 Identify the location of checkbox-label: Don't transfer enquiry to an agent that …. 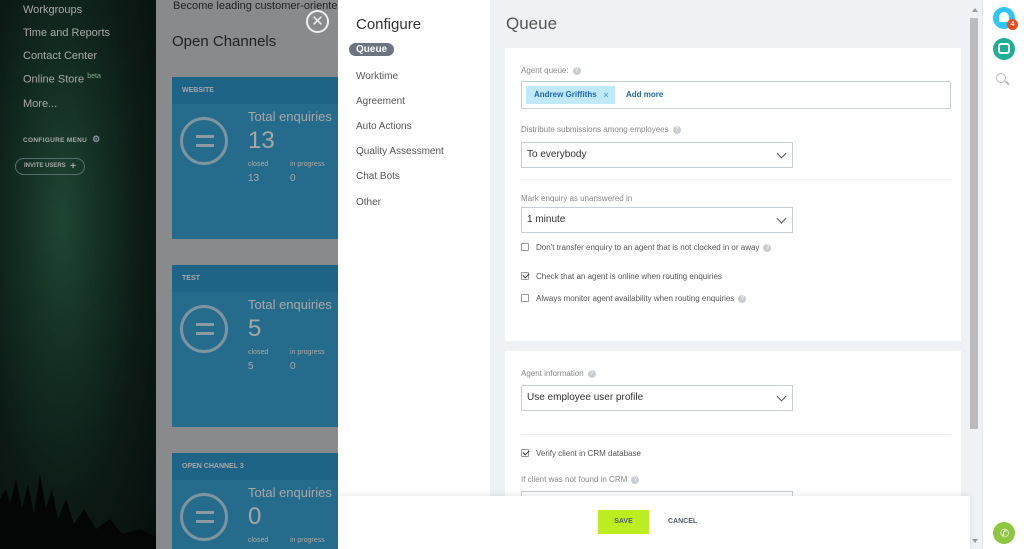
(648, 247).